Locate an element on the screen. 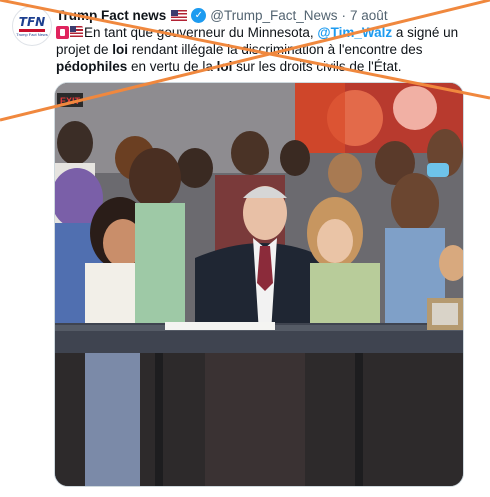  girl-right-sweater is located at coordinates (345, 298).